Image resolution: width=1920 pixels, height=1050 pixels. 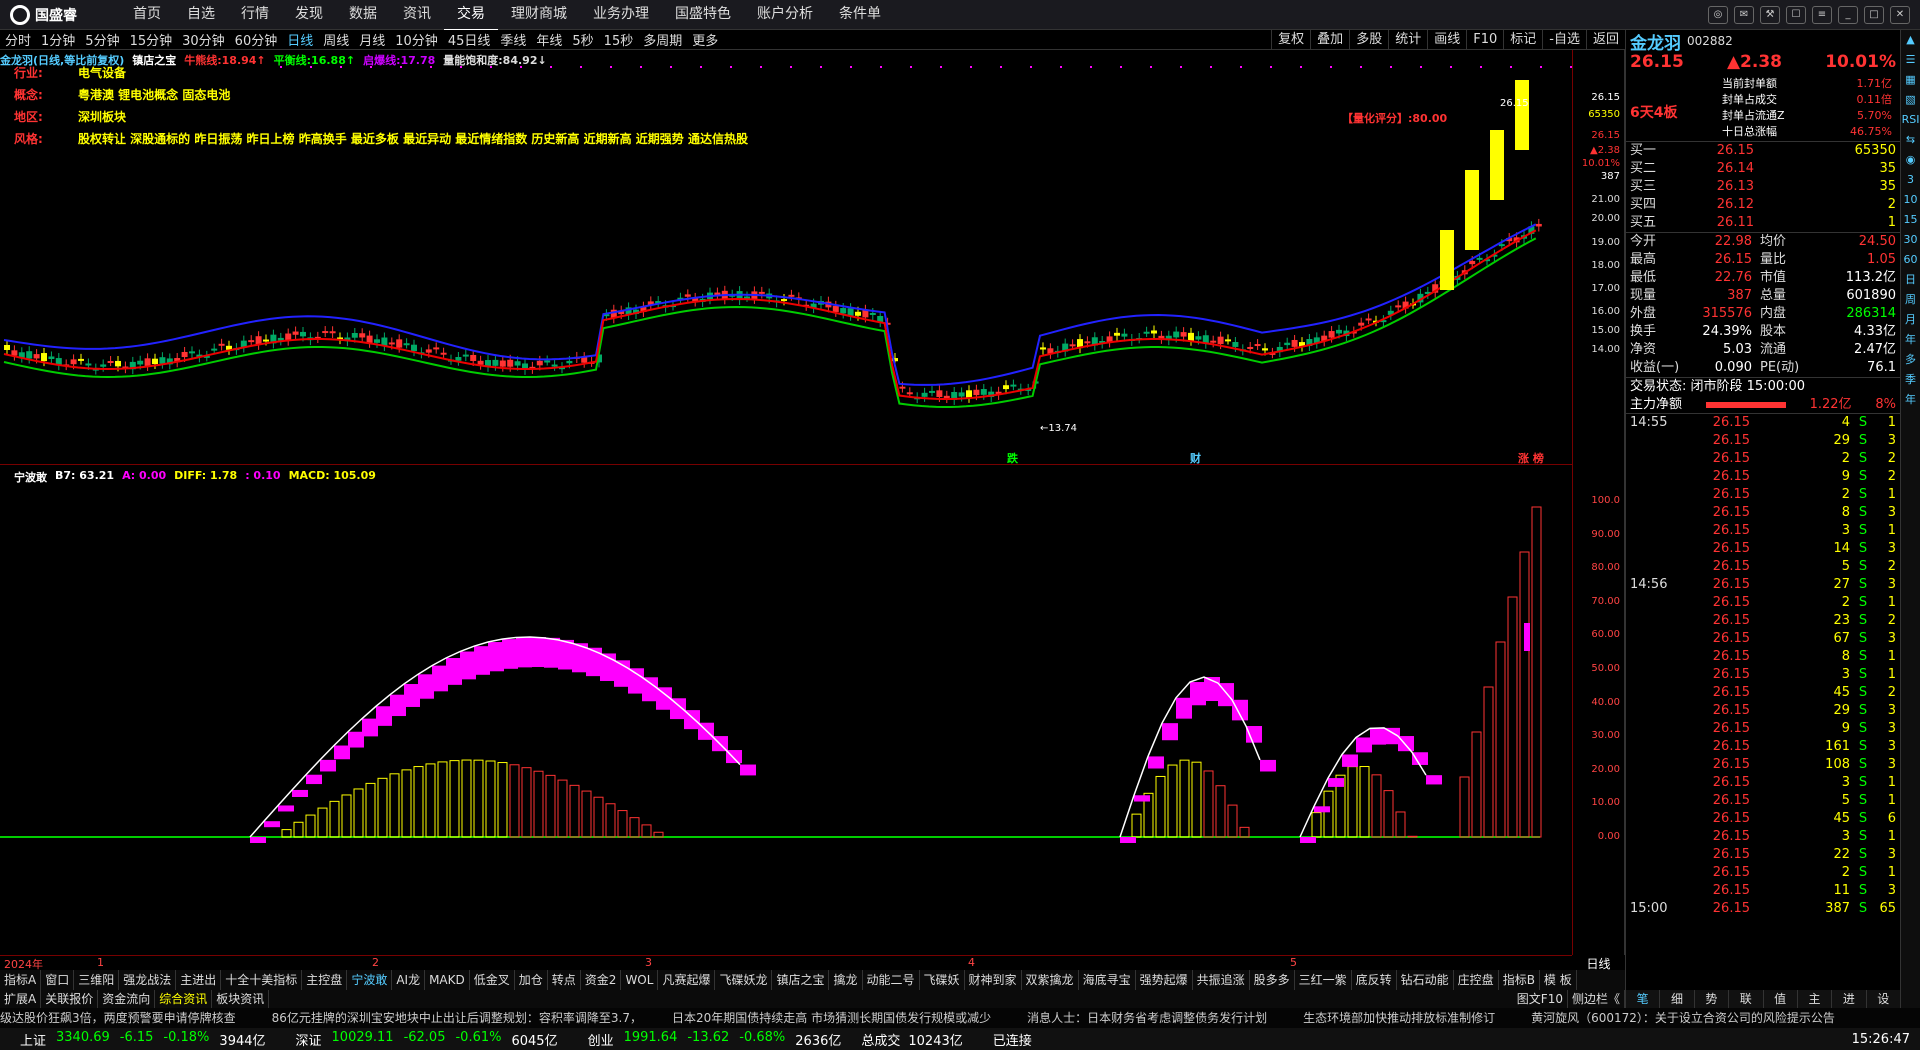 I want to click on menu-item-4: 数据, so click(x=363, y=15).